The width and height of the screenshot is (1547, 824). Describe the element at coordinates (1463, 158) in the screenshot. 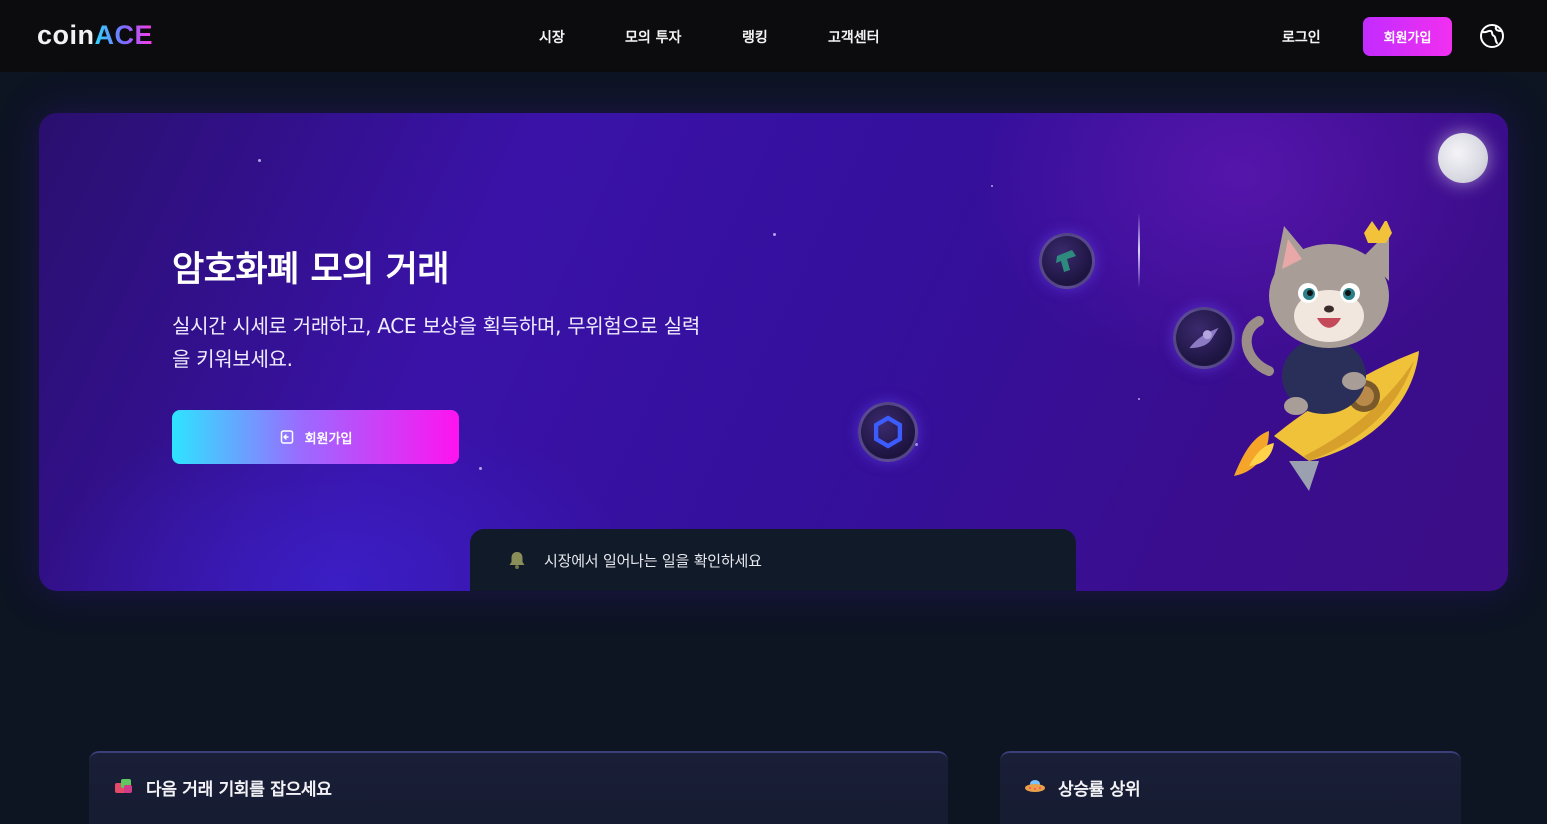

I see `moon-illustration` at that location.